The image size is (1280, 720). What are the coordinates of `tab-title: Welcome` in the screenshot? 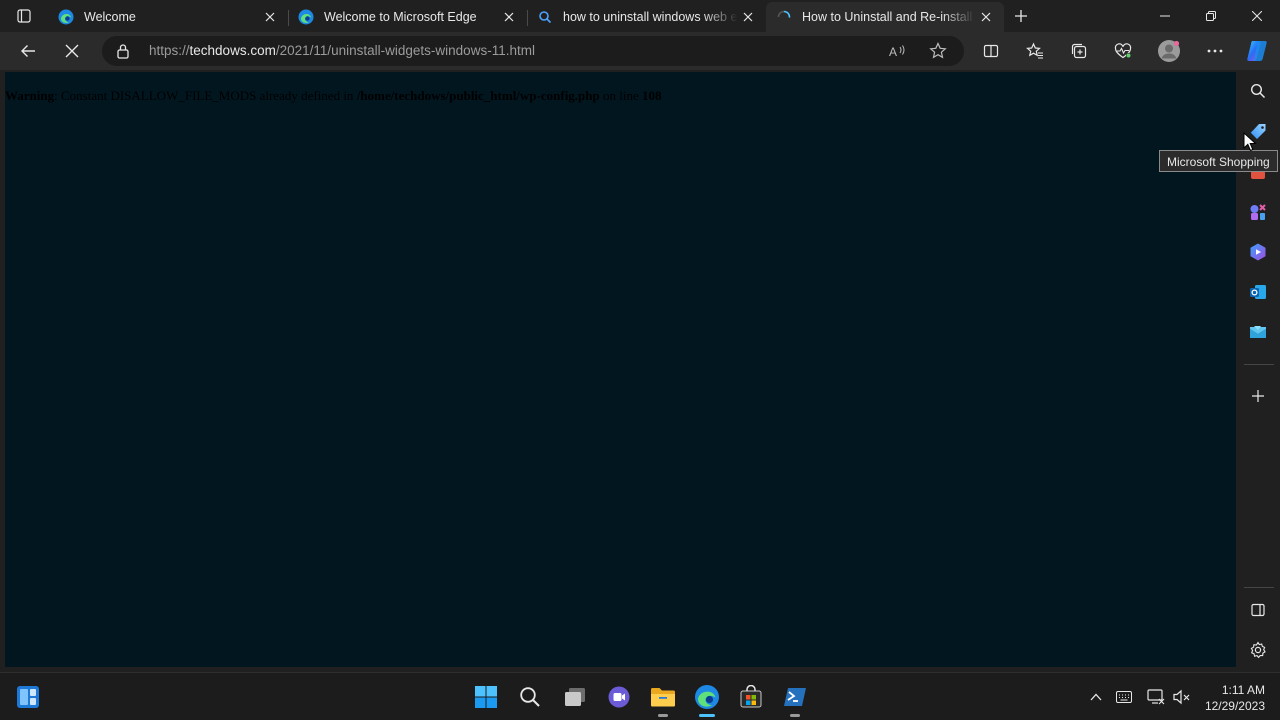 It's located at (110, 17).